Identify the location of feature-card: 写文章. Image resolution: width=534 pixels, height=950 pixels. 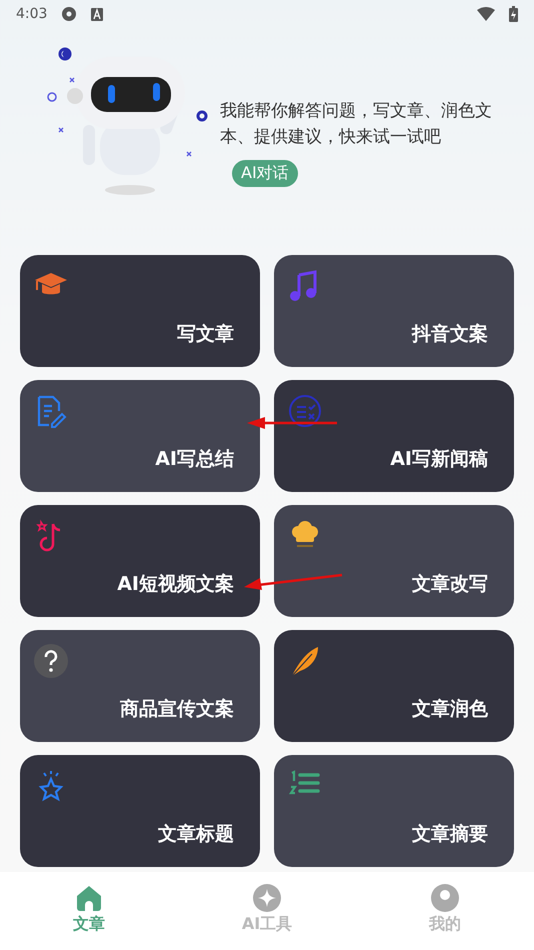
(140, 311).